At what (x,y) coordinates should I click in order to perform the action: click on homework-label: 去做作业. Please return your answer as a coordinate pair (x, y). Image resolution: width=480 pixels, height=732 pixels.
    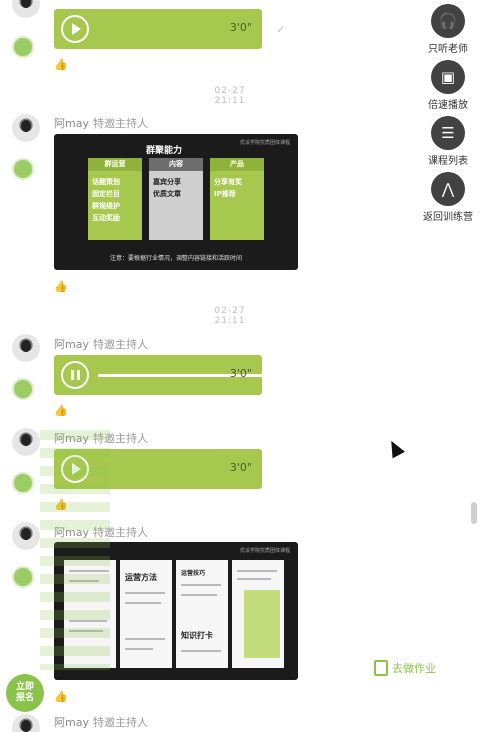
    Looking at the image, I should click on (414, 668).